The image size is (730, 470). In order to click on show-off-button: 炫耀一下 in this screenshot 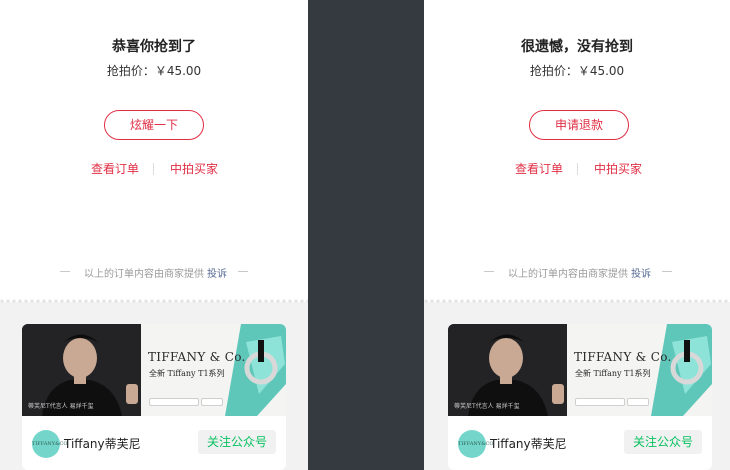, I will do `click(154, 125)`.